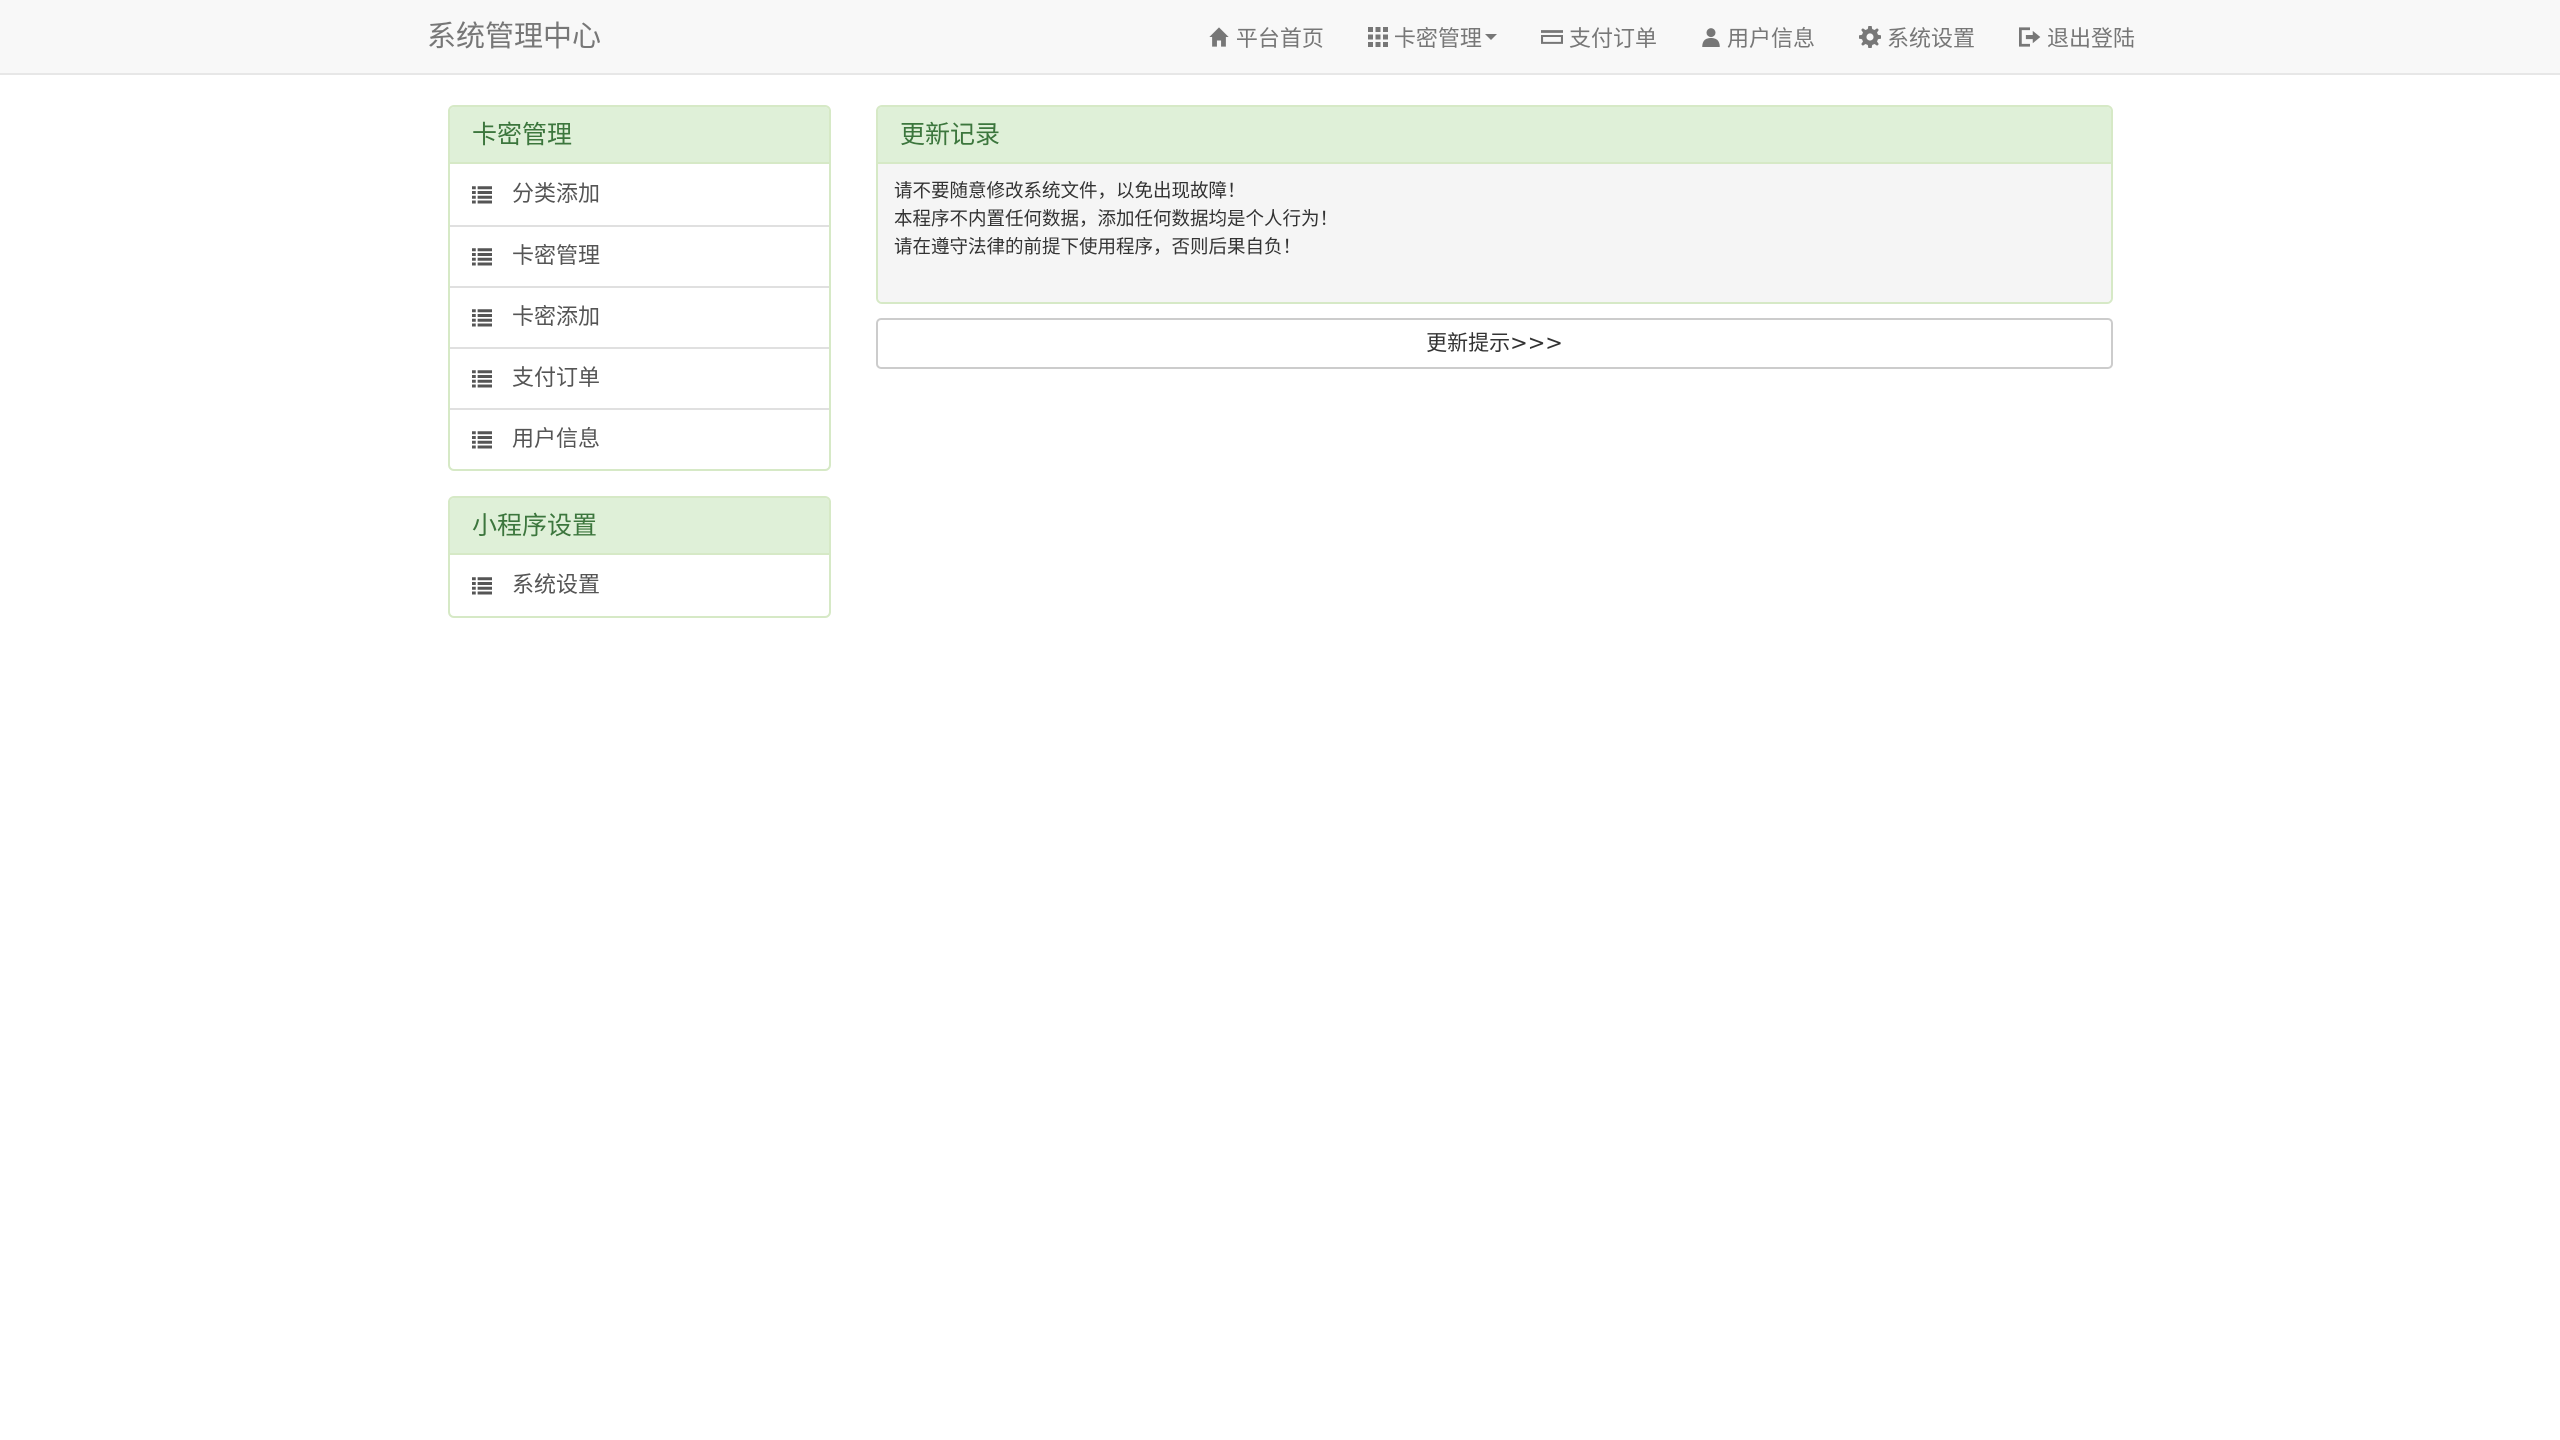  Describe the element at coordinates (1116, 219) in the screenshot. I see `notice-line: 本程序不内置任何数据，添加任何数据均是个人行为！` at that location.